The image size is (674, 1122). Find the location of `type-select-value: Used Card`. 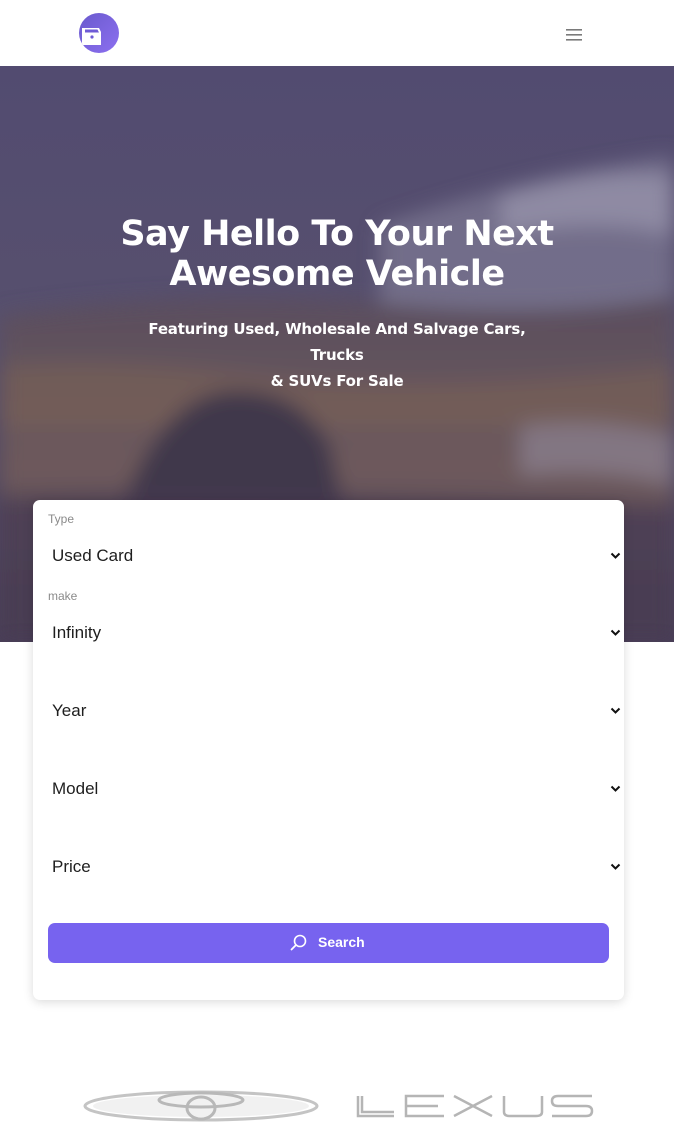

type-select-value: Used Card is located at coordinates (93, 555).